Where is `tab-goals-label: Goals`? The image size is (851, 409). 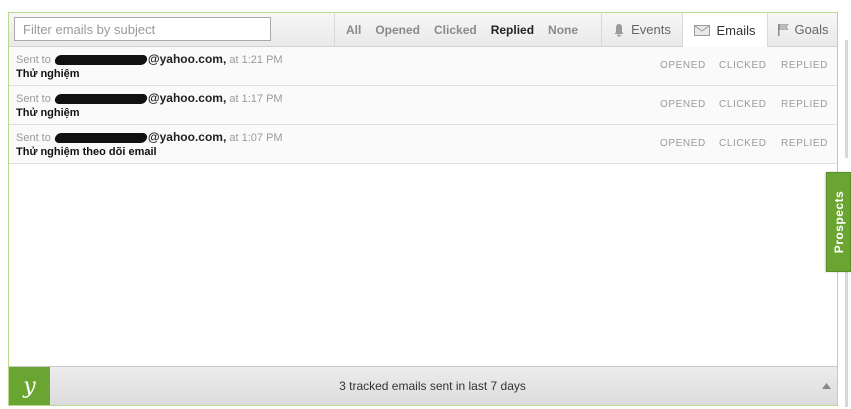 tab-goals-label: Goals is located at coordinates (811, 29).